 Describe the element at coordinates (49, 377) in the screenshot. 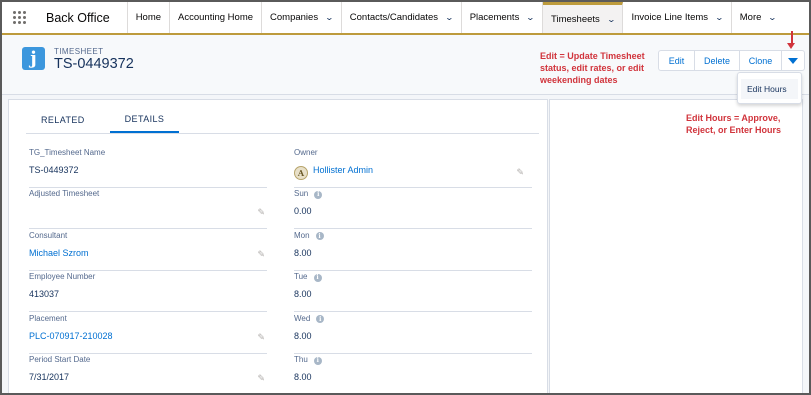

I see `field-value: 7/31/2017` at that location.